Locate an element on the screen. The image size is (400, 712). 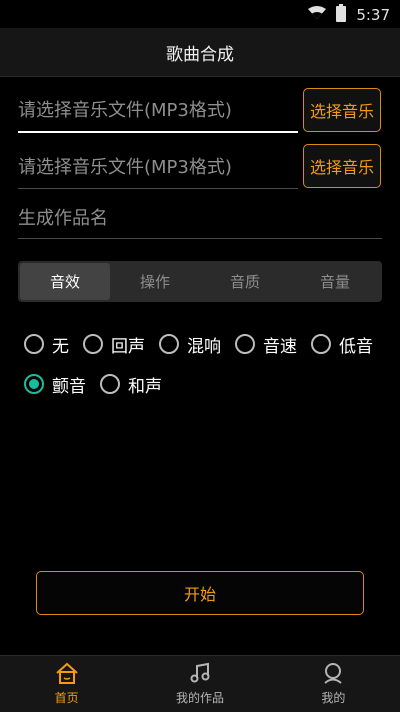
effect-option-echo: 回声 is located at coordinates (114, 344).